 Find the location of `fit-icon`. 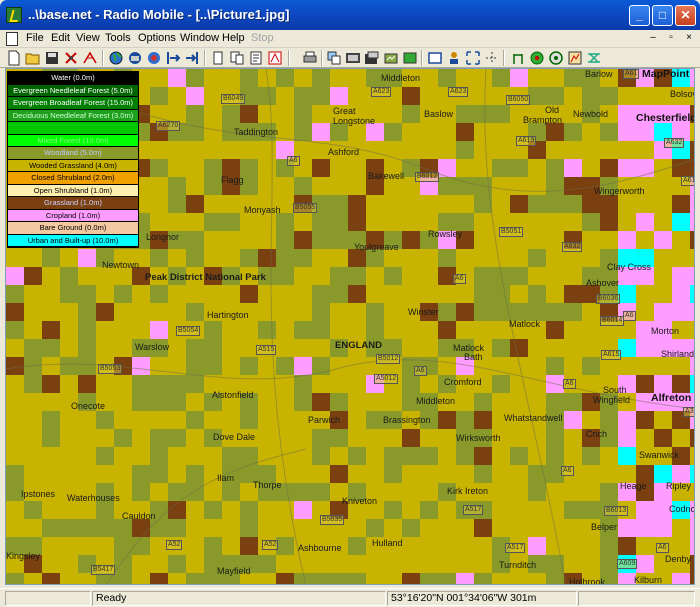

fit-icon is located at coordinates (353, 58).